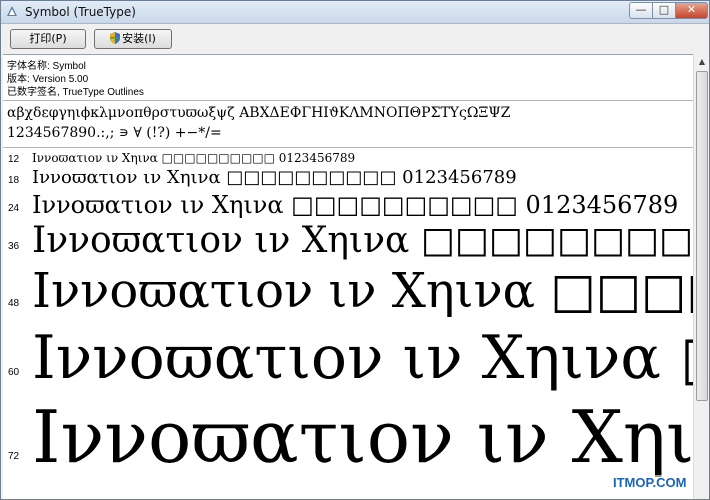  Describe the element at coordinates (75, 92) in the screenshot. I see `signature-line: 已数字签名, TrueType Outlines` at that location.